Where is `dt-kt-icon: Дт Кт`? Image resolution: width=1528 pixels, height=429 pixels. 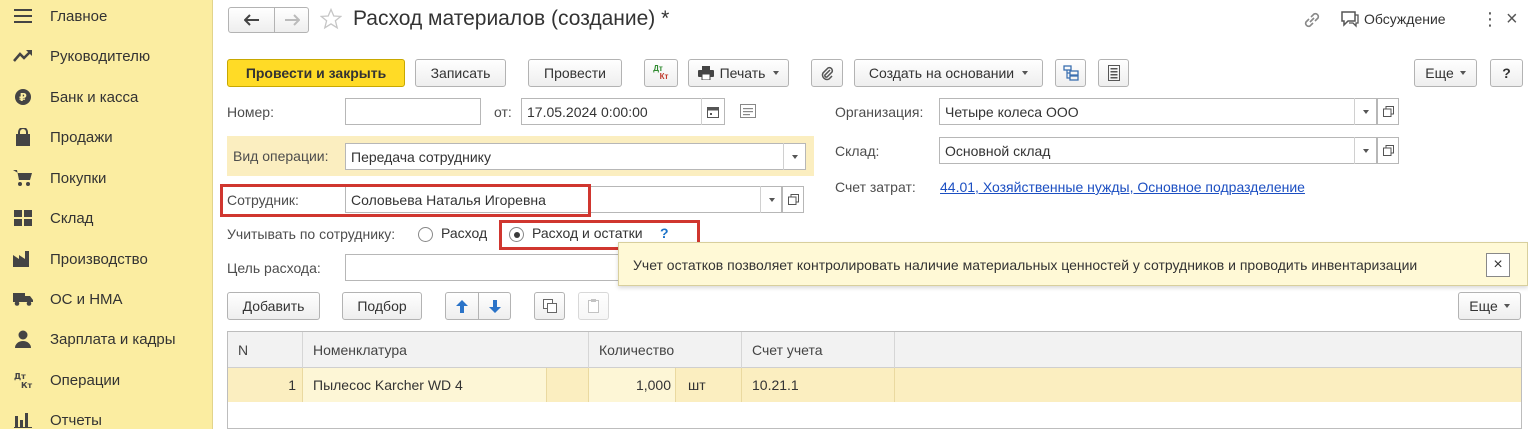 dt-kt-icon: Дт Кт is located at coordinates (23, 380).